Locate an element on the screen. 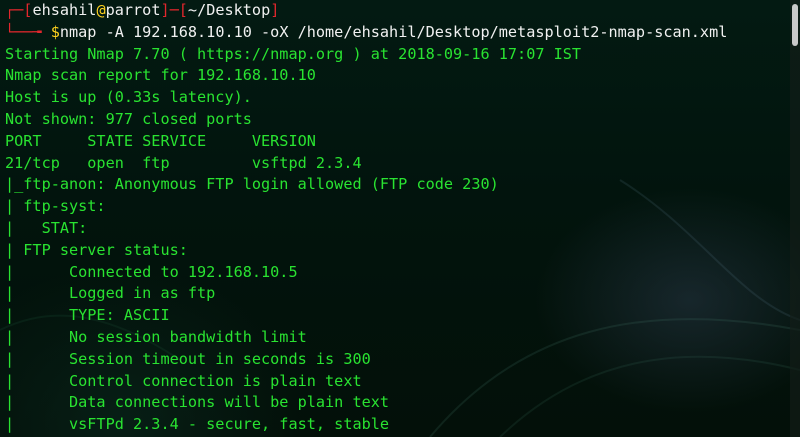 The width and height of the screenshot is (800, 437). scrollbar is located at coordinates (795, 218).